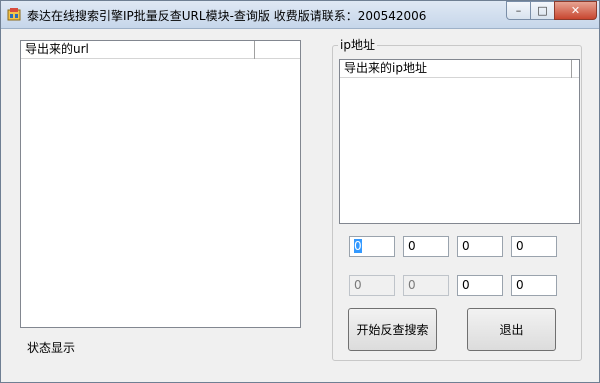 The height and width of the screenshot is (383, 600). I want to click on start-search-button: 开始反查搜索, so click(392, 329).